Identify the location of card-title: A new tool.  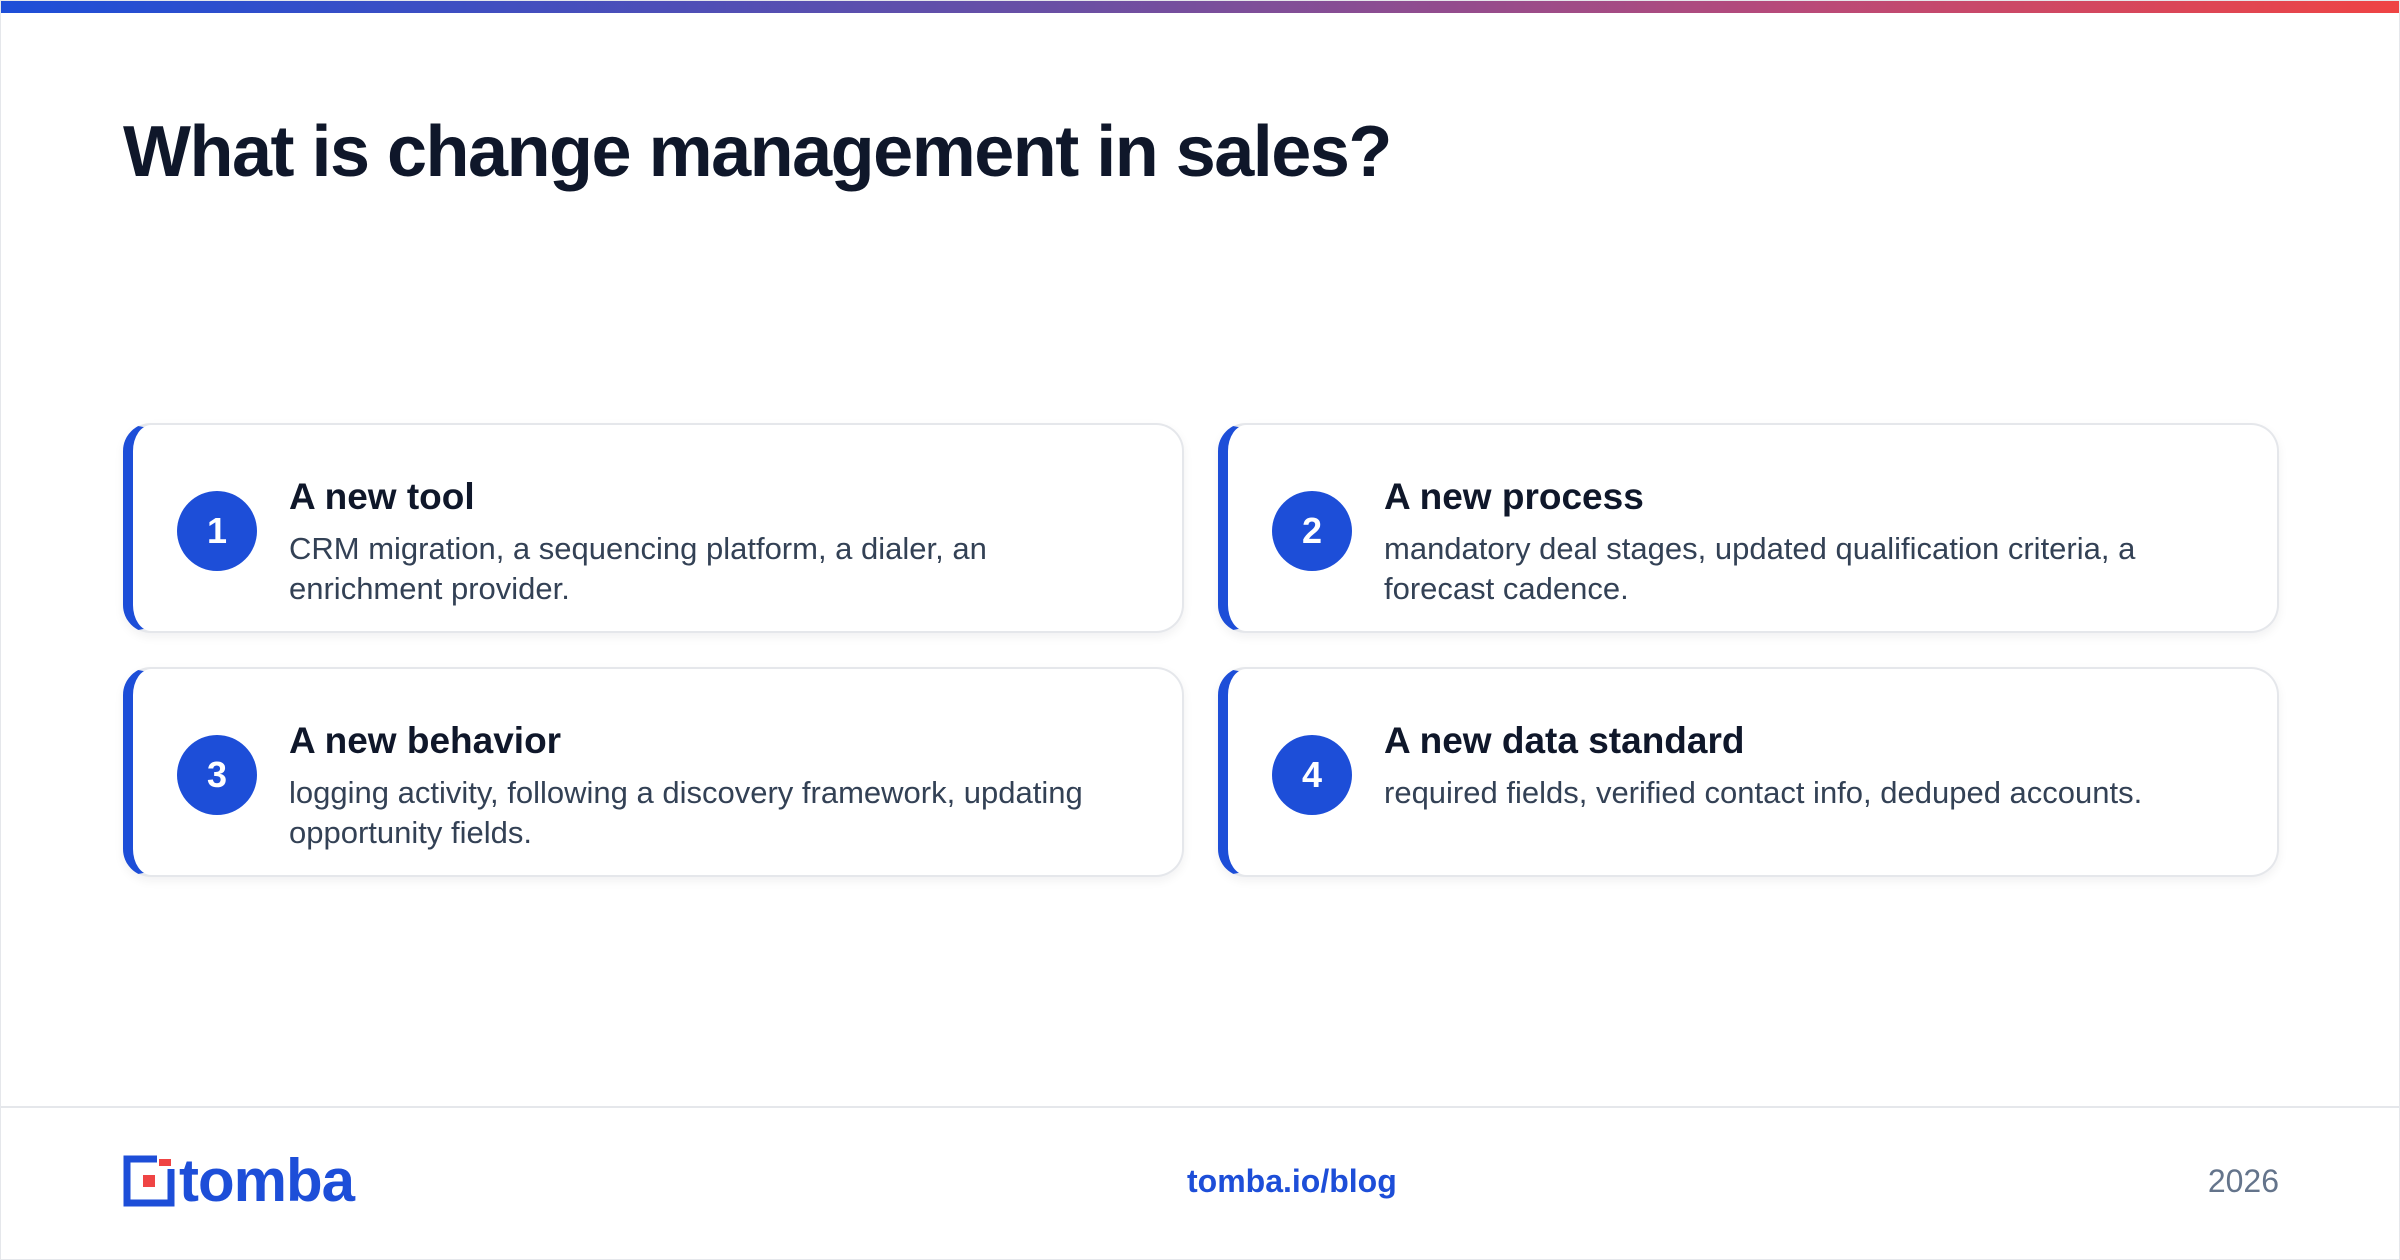
(382, 496).